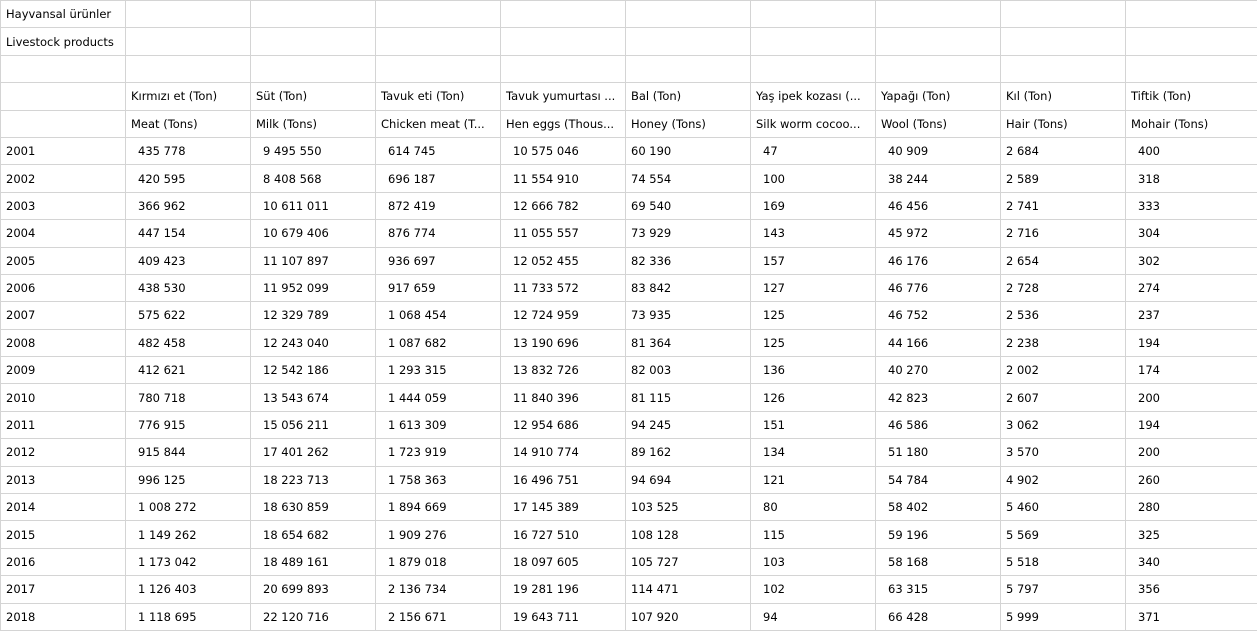  Describe the element at coordinates (188, 480) in the screenshot. I see `value-cell: 996 125` at that location.